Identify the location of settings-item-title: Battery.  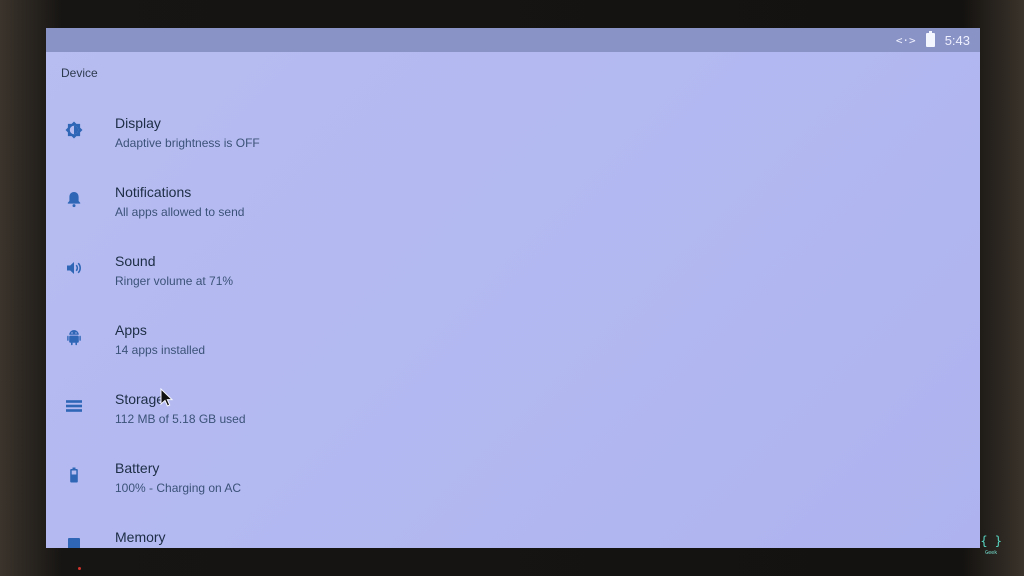
(137, 468).